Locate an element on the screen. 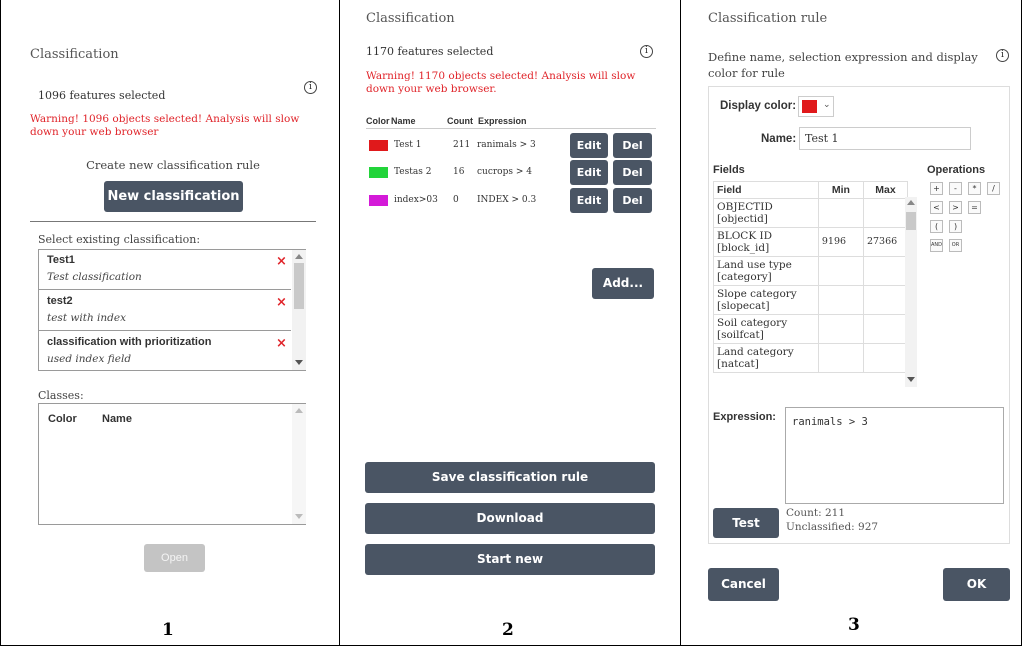  op-minus-button: - is located at coordinates (955, 188).